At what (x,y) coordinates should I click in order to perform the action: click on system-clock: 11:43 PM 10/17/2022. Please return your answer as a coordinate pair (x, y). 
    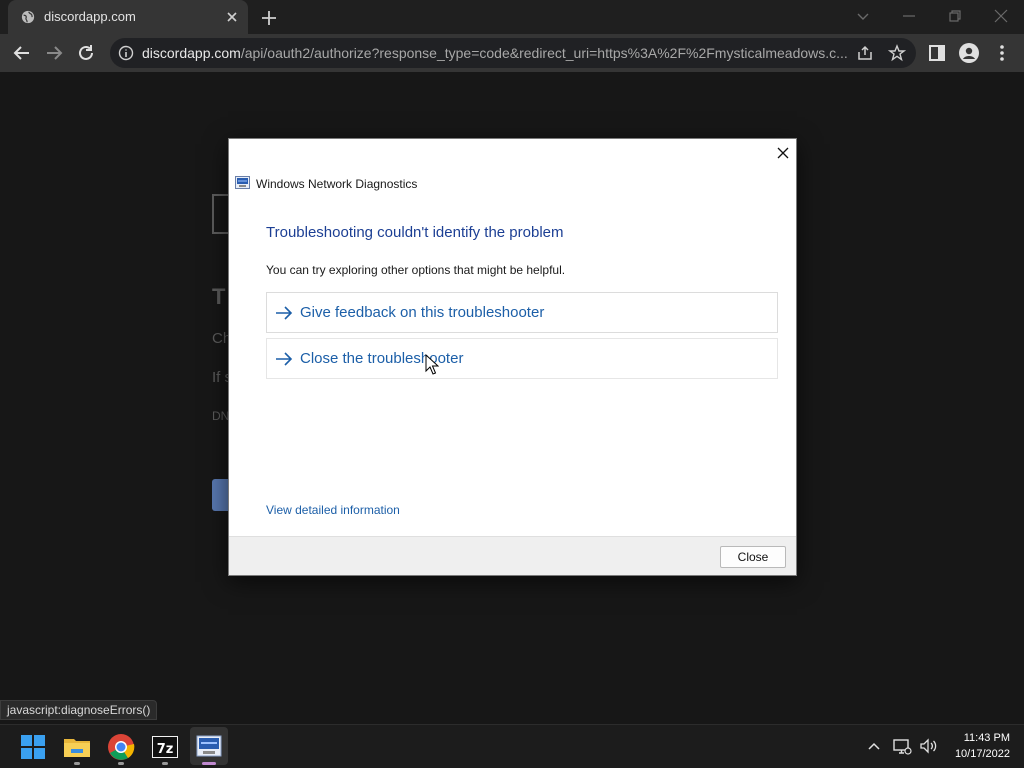
    Looking at the image, I should click on (982, 746).